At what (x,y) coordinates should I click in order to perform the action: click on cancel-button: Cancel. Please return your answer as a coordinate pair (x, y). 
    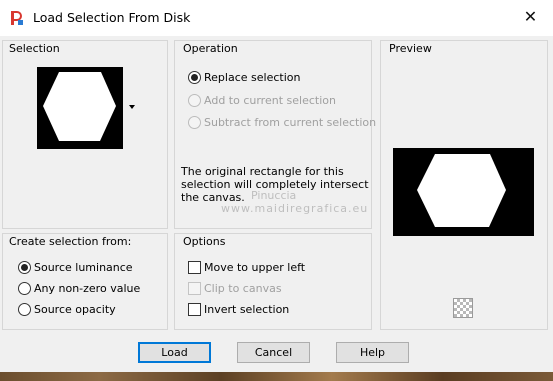
    Looking at the image, I should click on (273, 352).